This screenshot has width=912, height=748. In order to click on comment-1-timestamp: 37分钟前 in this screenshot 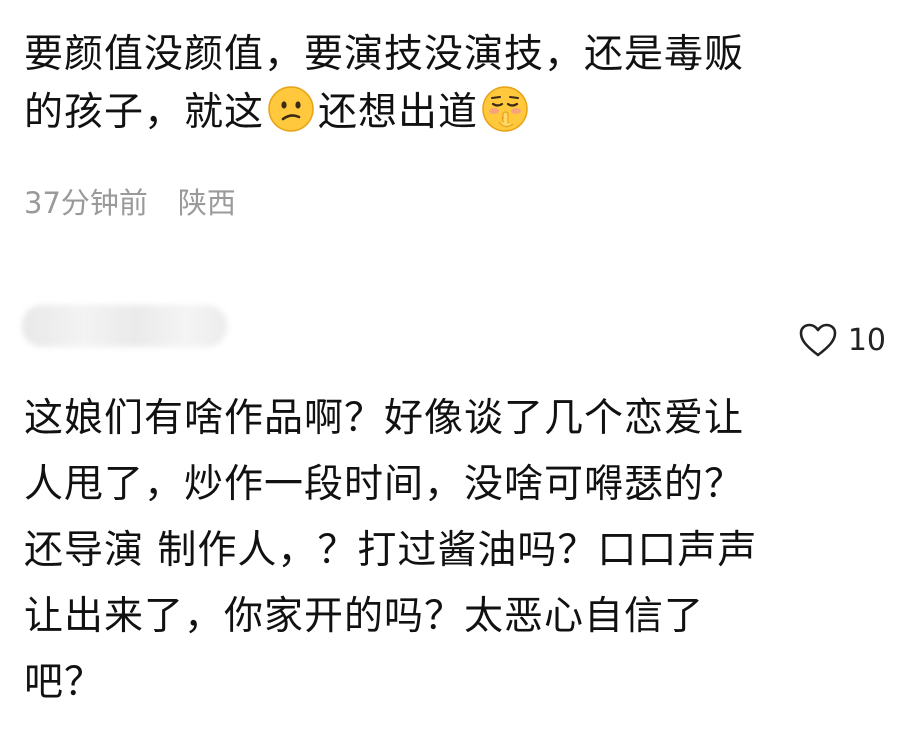, I will do `click(86, 203)`.